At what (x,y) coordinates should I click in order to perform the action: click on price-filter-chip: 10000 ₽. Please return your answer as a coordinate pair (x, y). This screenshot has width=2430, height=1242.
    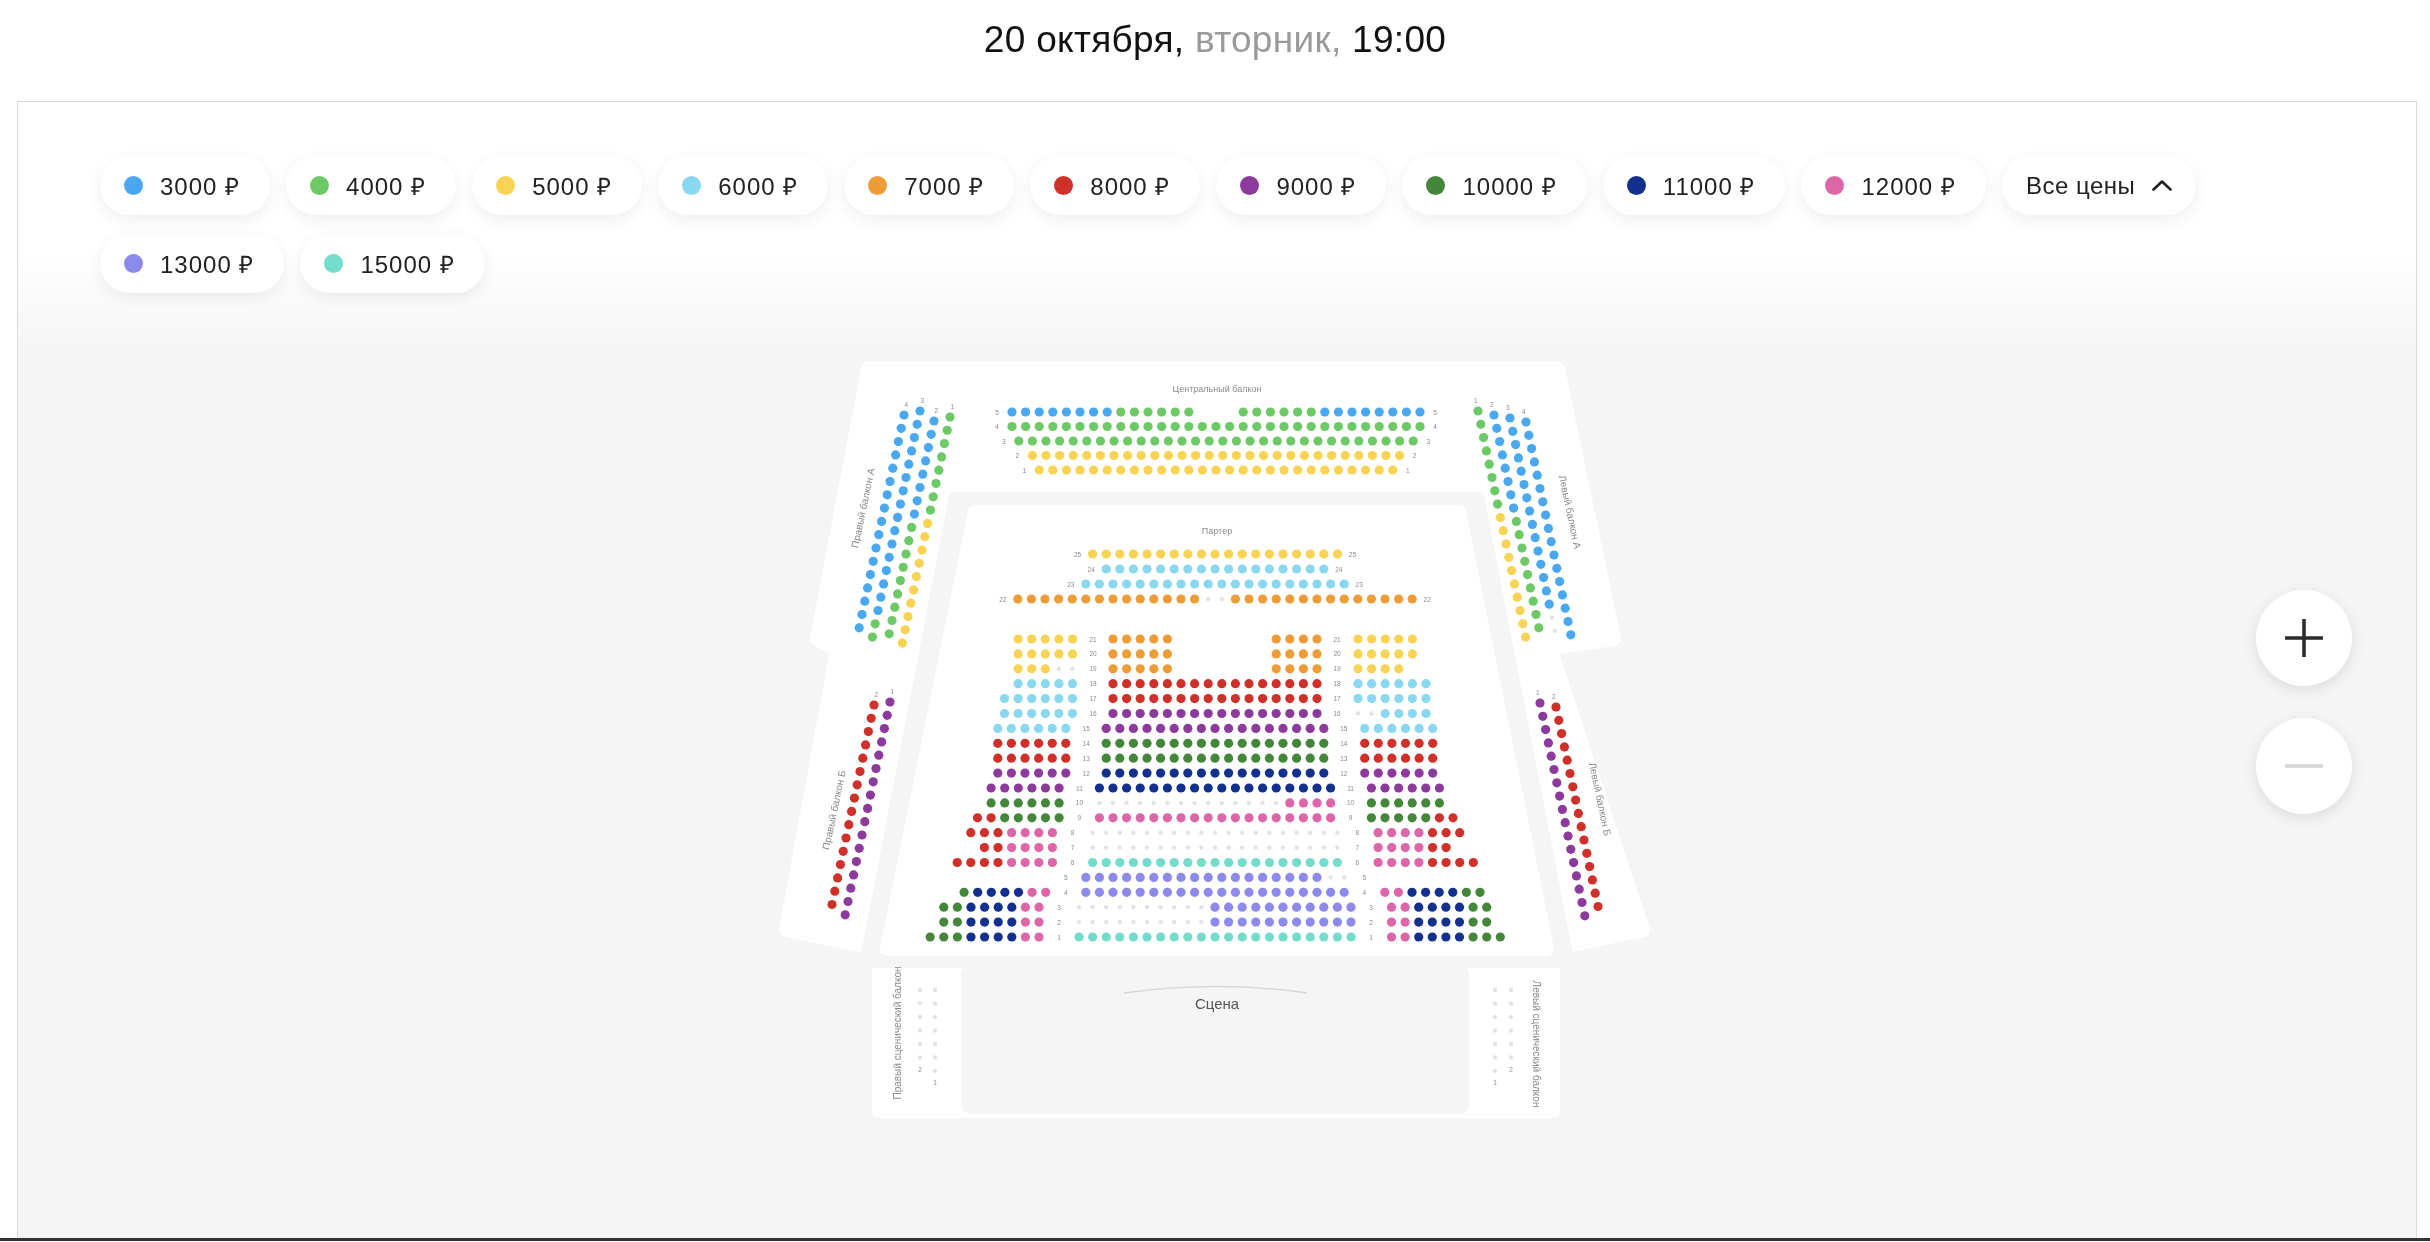
    Looking at the image, I should click on (1494, 185).